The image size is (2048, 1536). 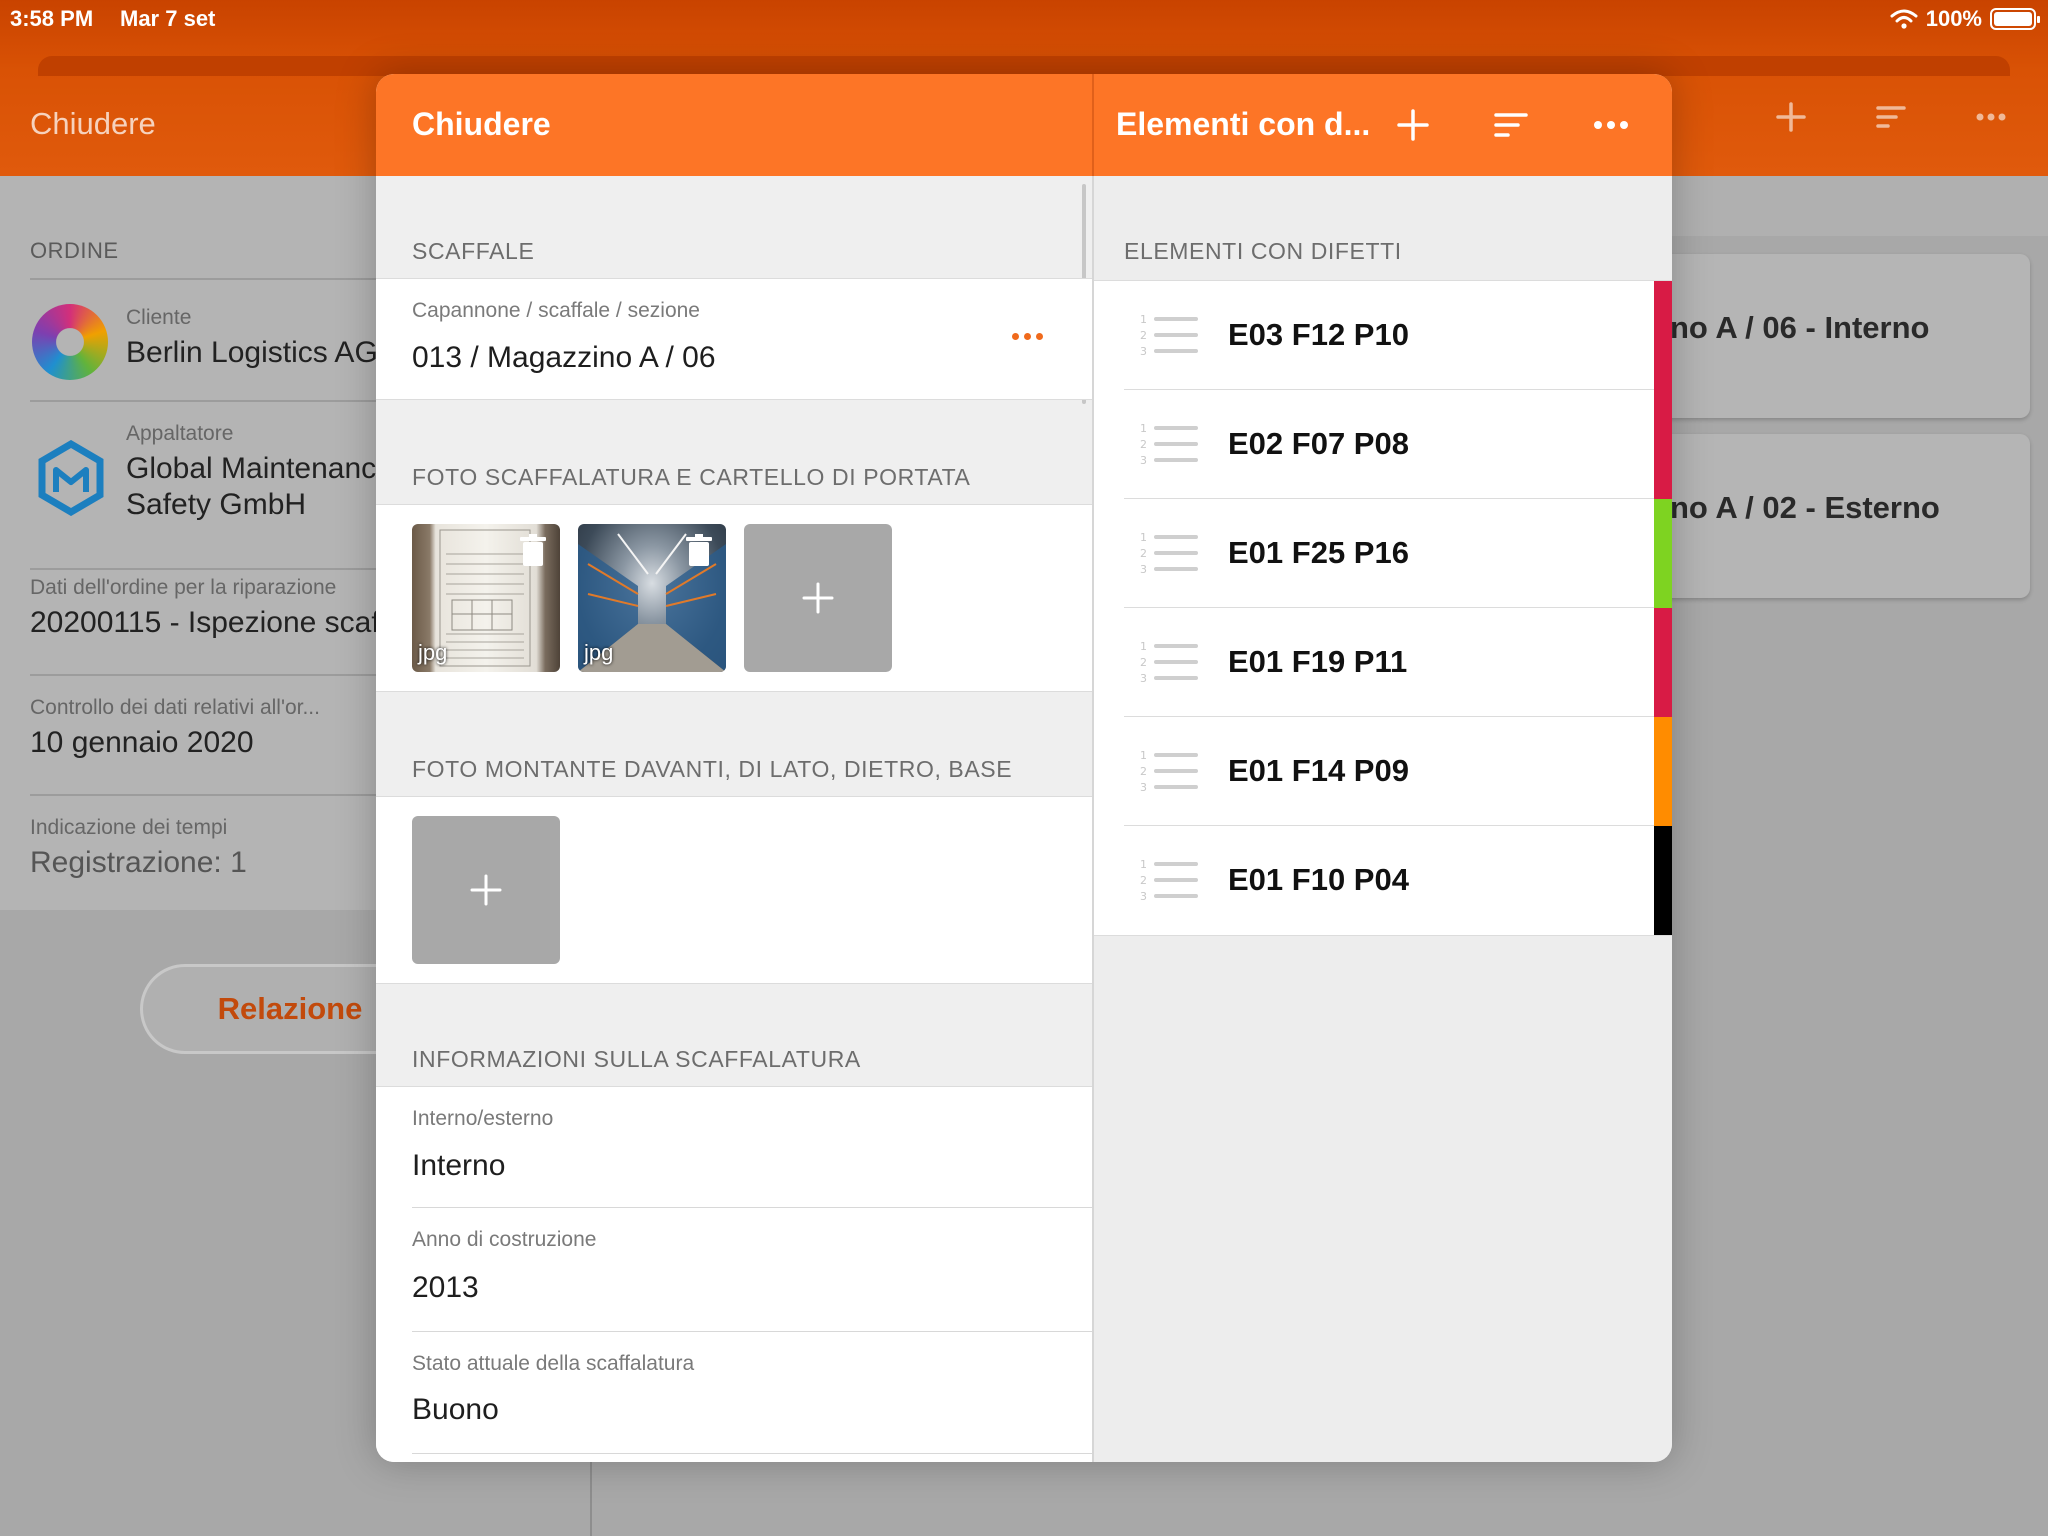 What do you see at coordinates (71, 478) in the screenshot?
I see `contractor-logo` at bounding box center [71, 478].